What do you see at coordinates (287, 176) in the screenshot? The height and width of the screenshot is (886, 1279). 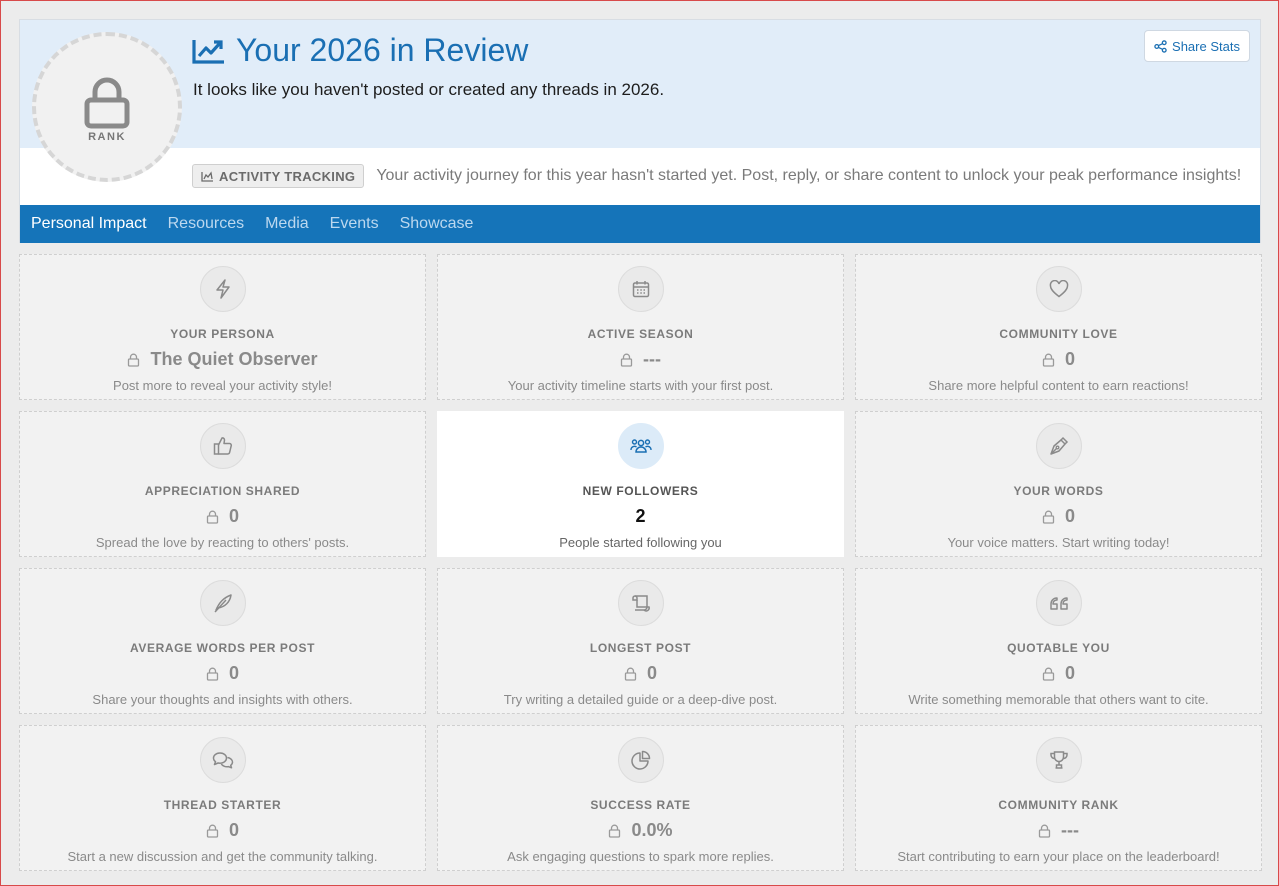 I see `activity-tracking-label: ACTIVITY TRACKING` at bounding box center [287, 176].